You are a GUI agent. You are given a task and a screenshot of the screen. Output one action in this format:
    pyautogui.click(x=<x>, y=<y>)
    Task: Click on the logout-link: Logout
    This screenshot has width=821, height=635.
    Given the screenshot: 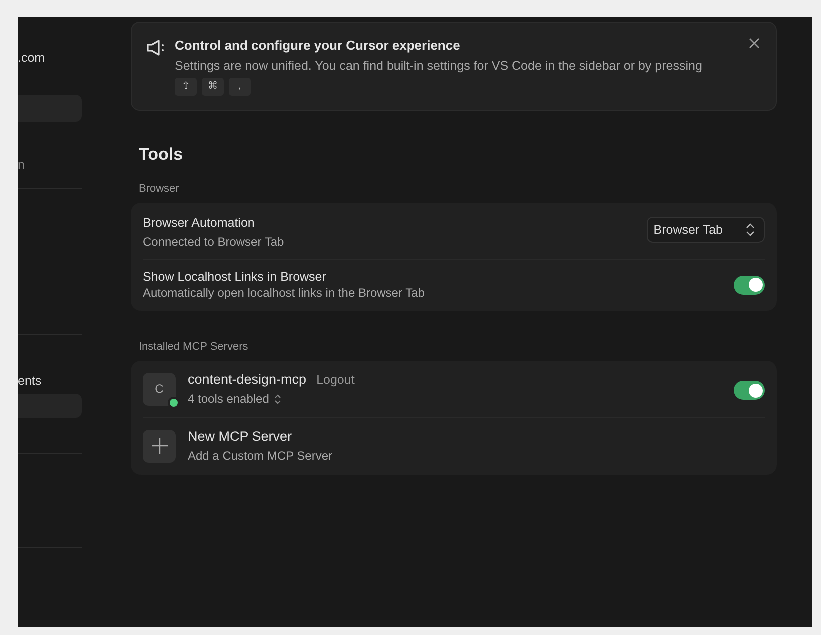 What is the action you would take?
    pyautogui.click(x=335, y=380)
    